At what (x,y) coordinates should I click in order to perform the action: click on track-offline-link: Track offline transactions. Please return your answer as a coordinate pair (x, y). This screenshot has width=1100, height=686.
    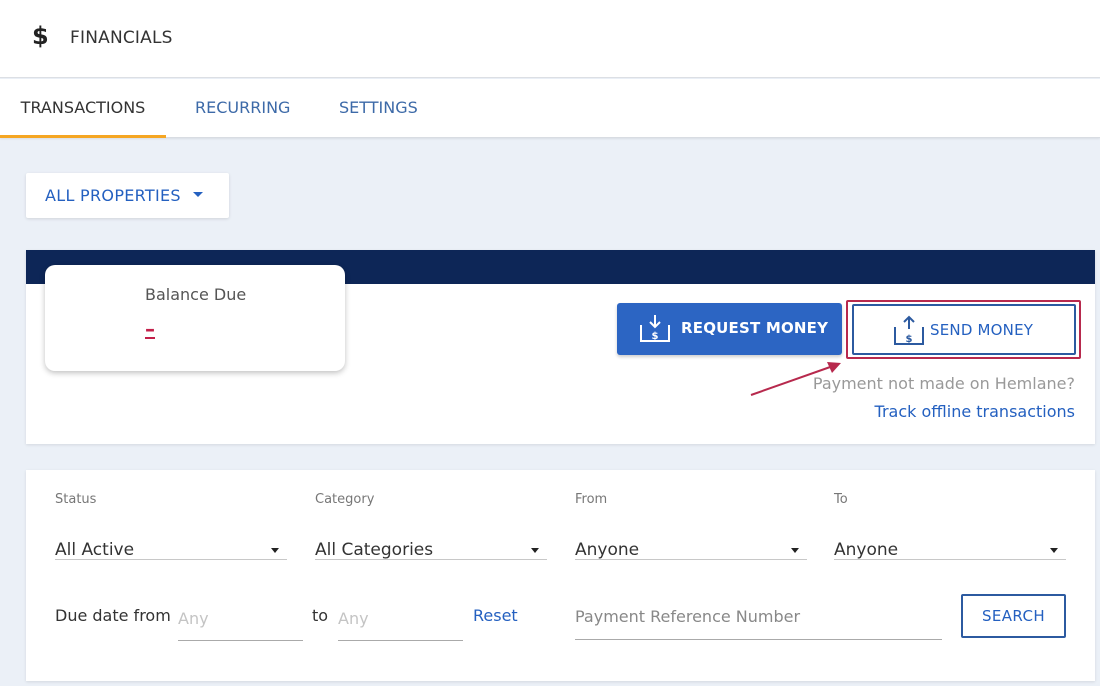
    Looking at the image, I should click on (975, 411).